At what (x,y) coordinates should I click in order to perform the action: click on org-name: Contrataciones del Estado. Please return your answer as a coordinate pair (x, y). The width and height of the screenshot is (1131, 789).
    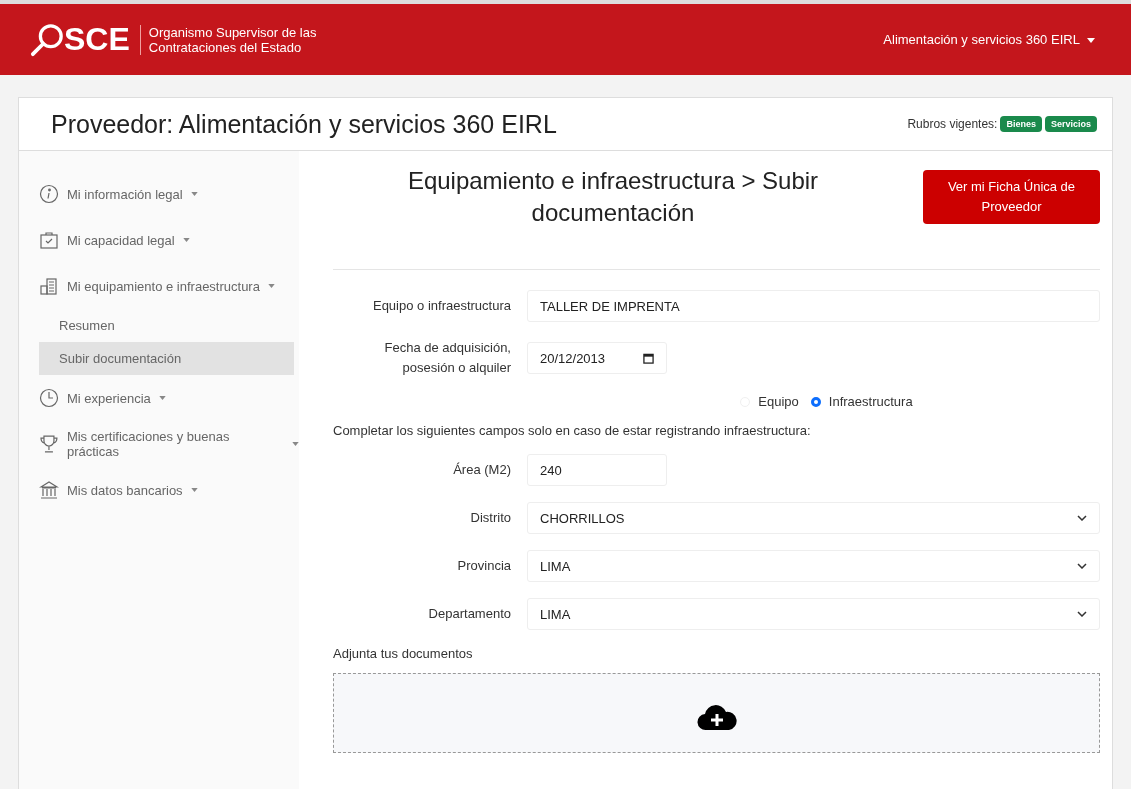
    Looking at the image, I should click on (225, 47).